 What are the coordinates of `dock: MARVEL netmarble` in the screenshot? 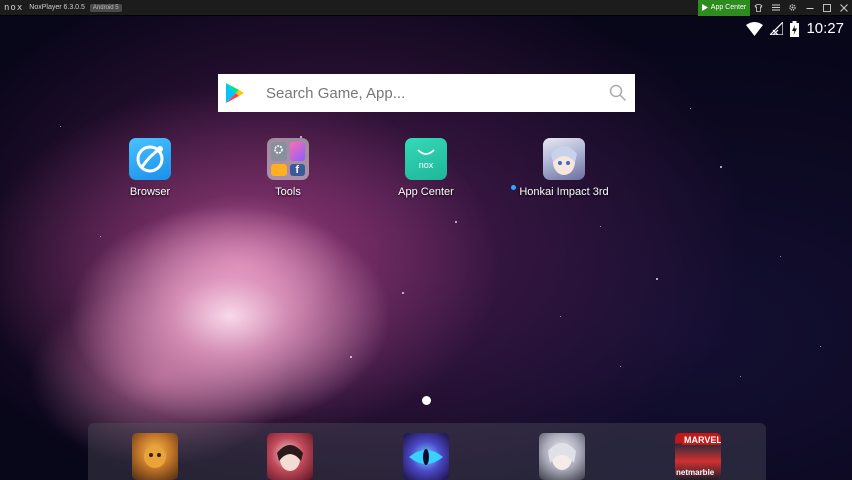 It's located at (427, 451).